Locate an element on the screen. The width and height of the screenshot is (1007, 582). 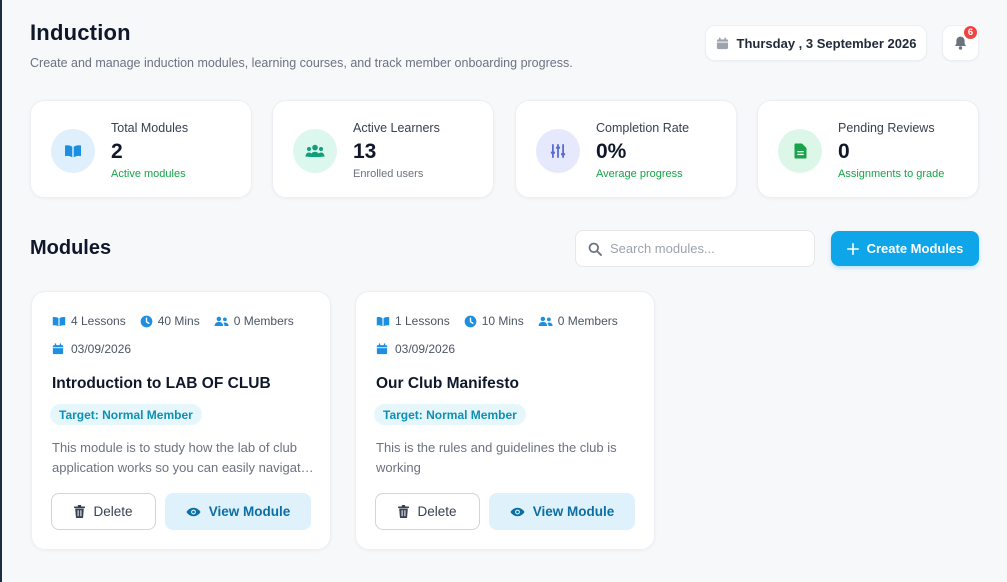
modules-section-title: Modules is located at coordinates (71, 248).